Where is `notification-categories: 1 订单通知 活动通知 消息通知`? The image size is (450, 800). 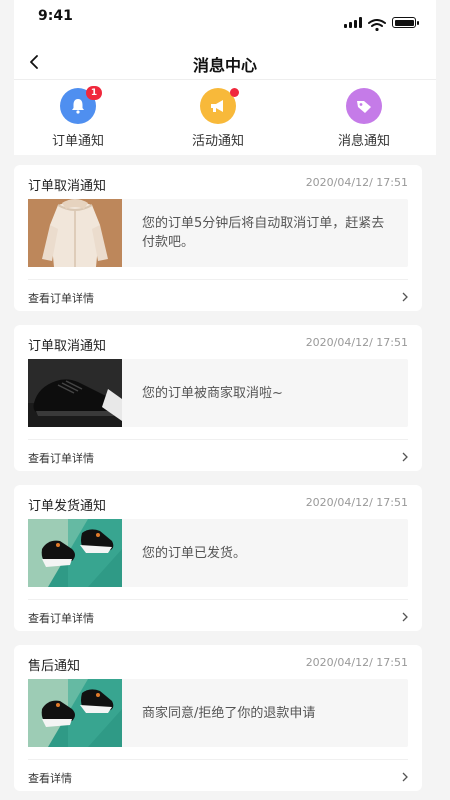 notification-categories: 1 订单通知 活动通知 消息通知 is located at coordinates (225, 119).